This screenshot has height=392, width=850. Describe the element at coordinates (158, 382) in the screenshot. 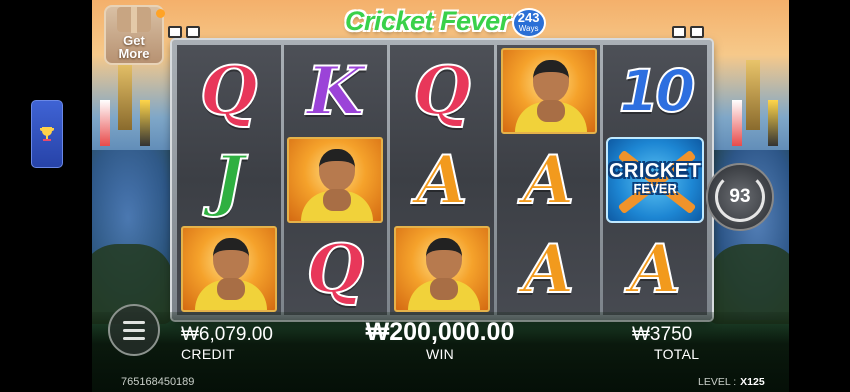

I see `session-id: 765168450189` at that location.